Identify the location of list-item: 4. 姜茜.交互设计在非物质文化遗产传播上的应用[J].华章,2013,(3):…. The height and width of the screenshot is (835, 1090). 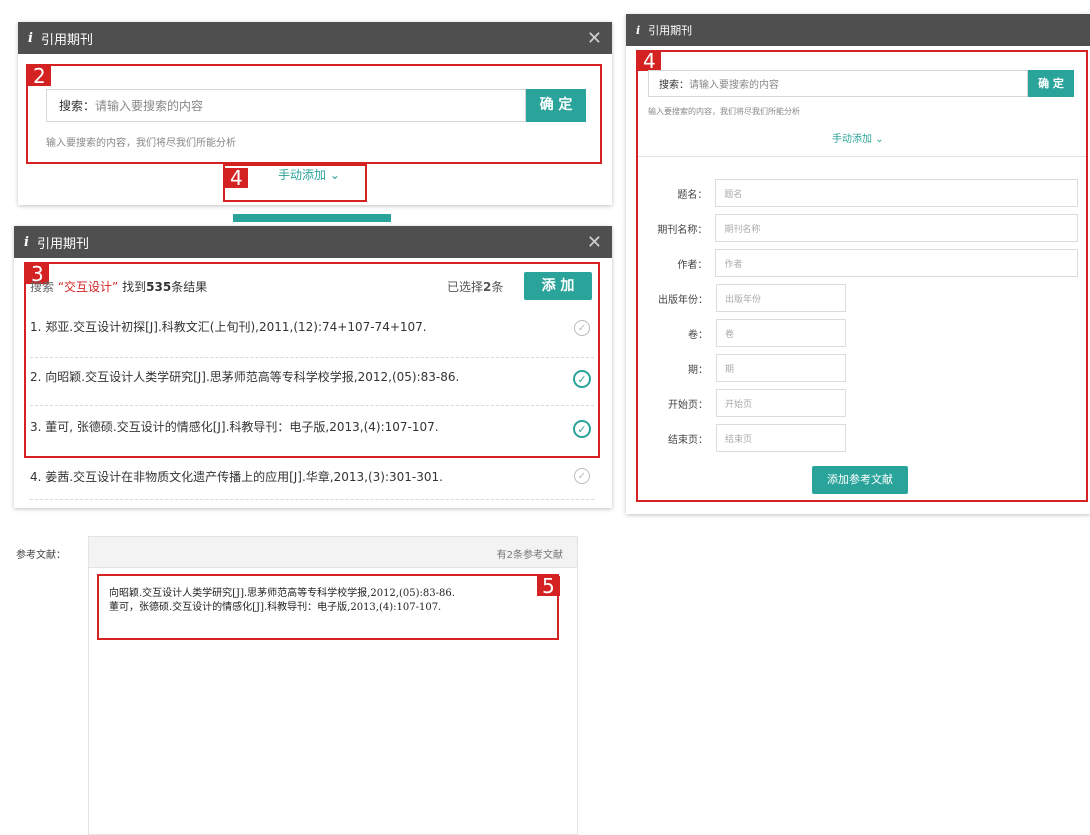
(312, 480).